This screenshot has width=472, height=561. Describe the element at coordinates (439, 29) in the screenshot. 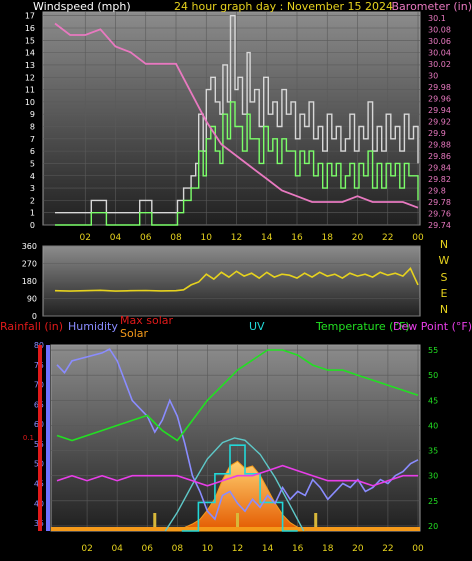

I see `barometer-y-tick: 30.08` at that location.